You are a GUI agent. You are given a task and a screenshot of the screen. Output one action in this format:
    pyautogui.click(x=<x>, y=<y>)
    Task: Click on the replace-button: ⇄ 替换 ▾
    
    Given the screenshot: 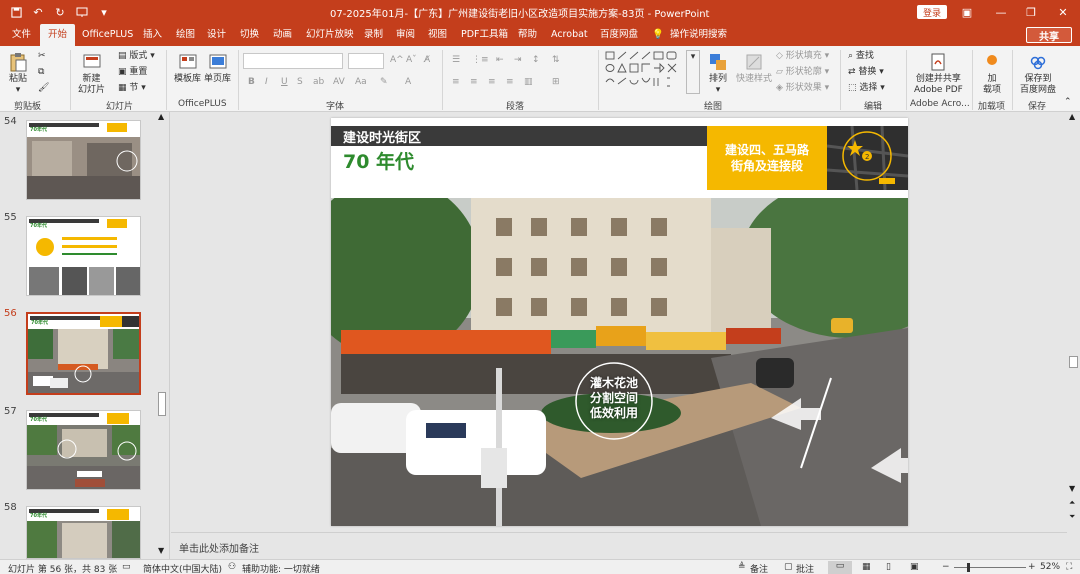 What is the action you would take?
    pyautogui.click(x=866, y=72)
    